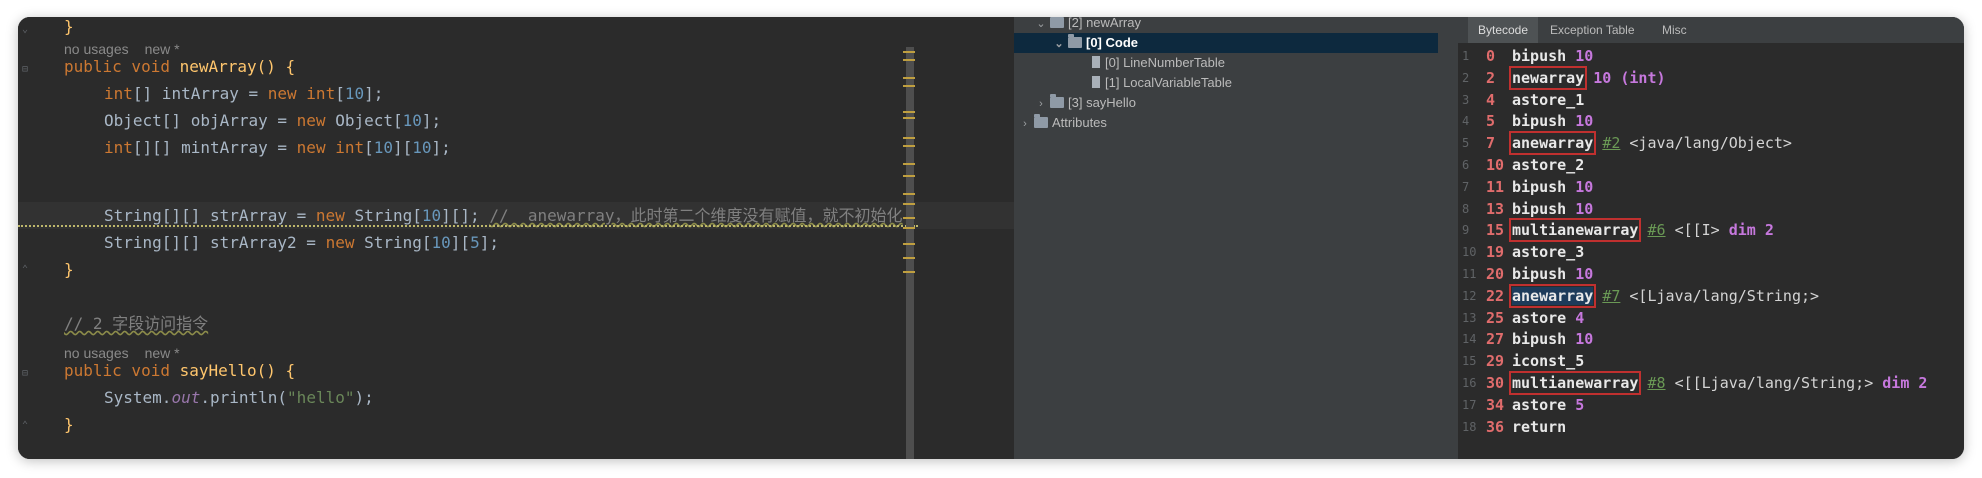 The height and width of the screenshot is (478, 1982). Describe the element at coordinates (1711, 100) in the screenshot. I see `bytecode-row: 3 4 astore_1` at that location.